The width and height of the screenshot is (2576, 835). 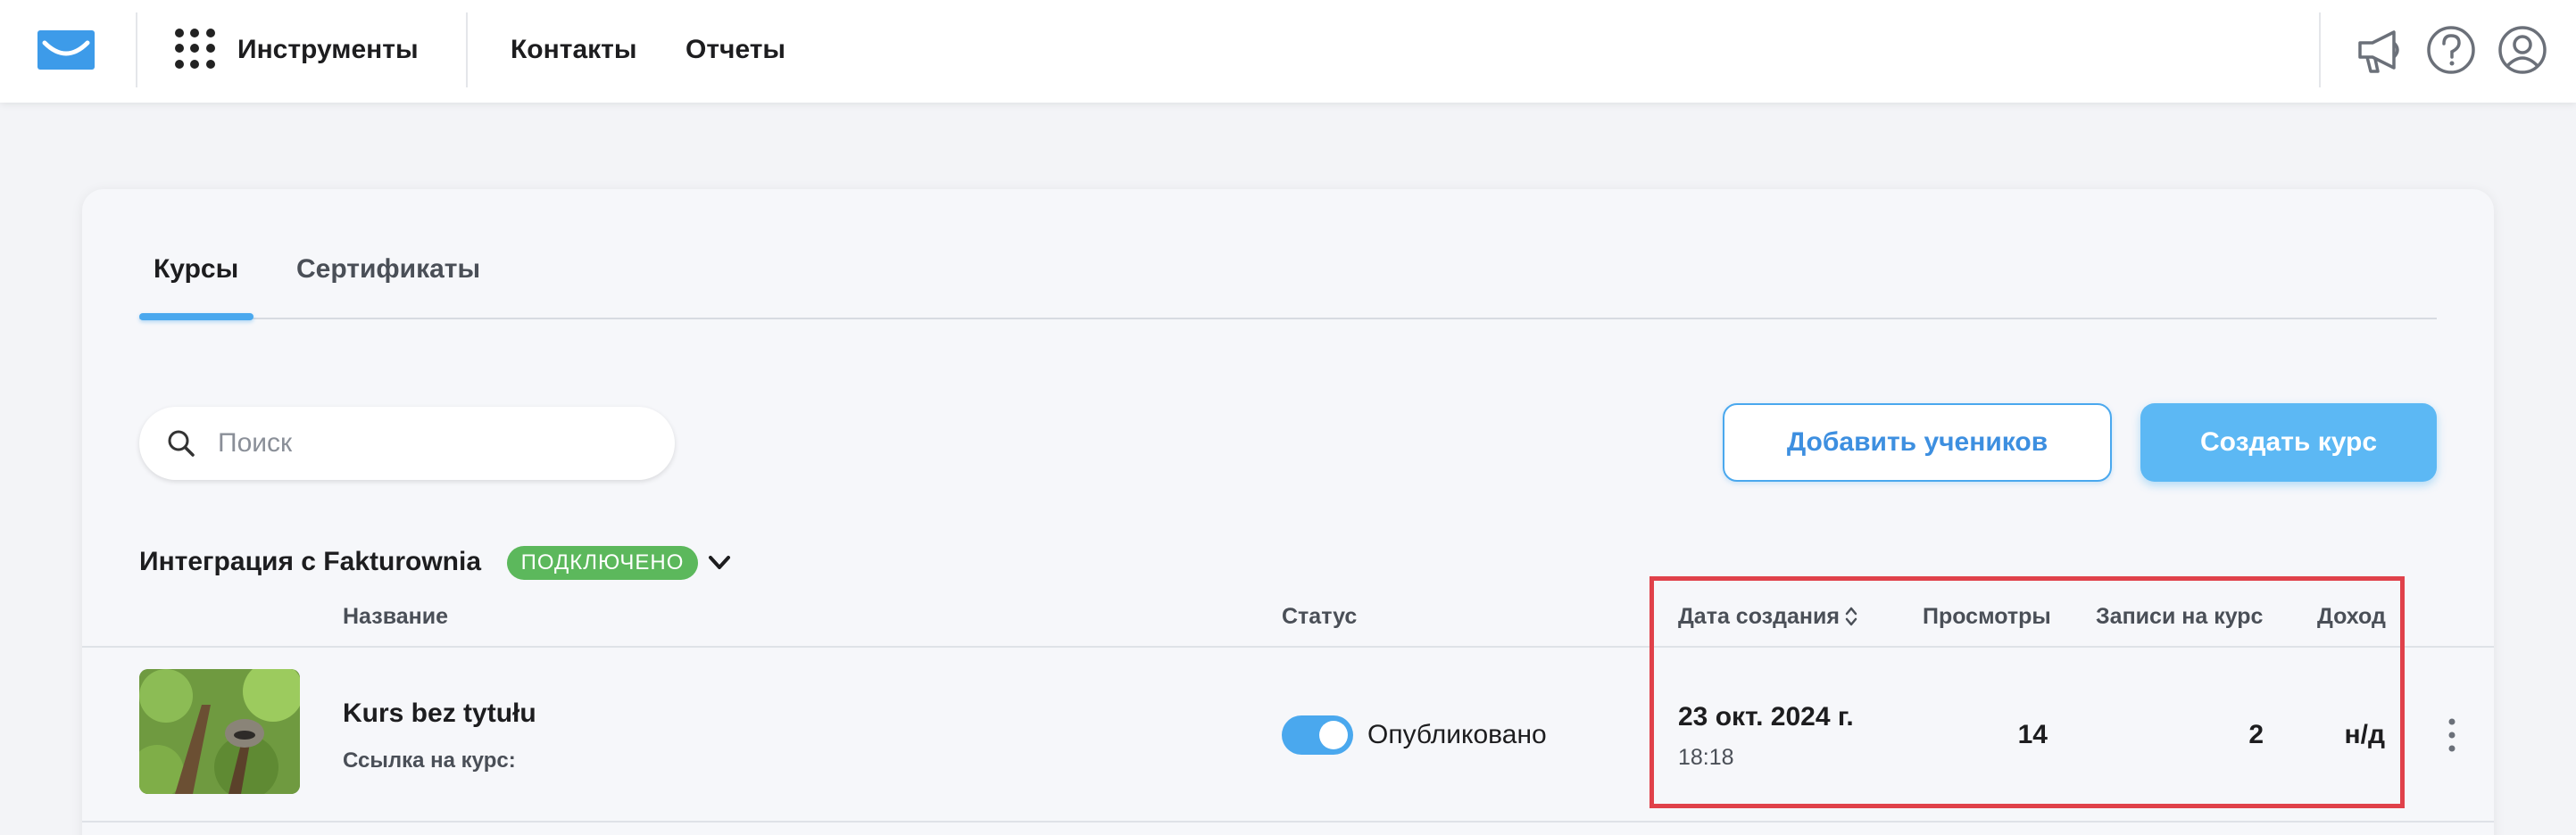 I want to click on tabs-divider, so click(x=1288, y=319).